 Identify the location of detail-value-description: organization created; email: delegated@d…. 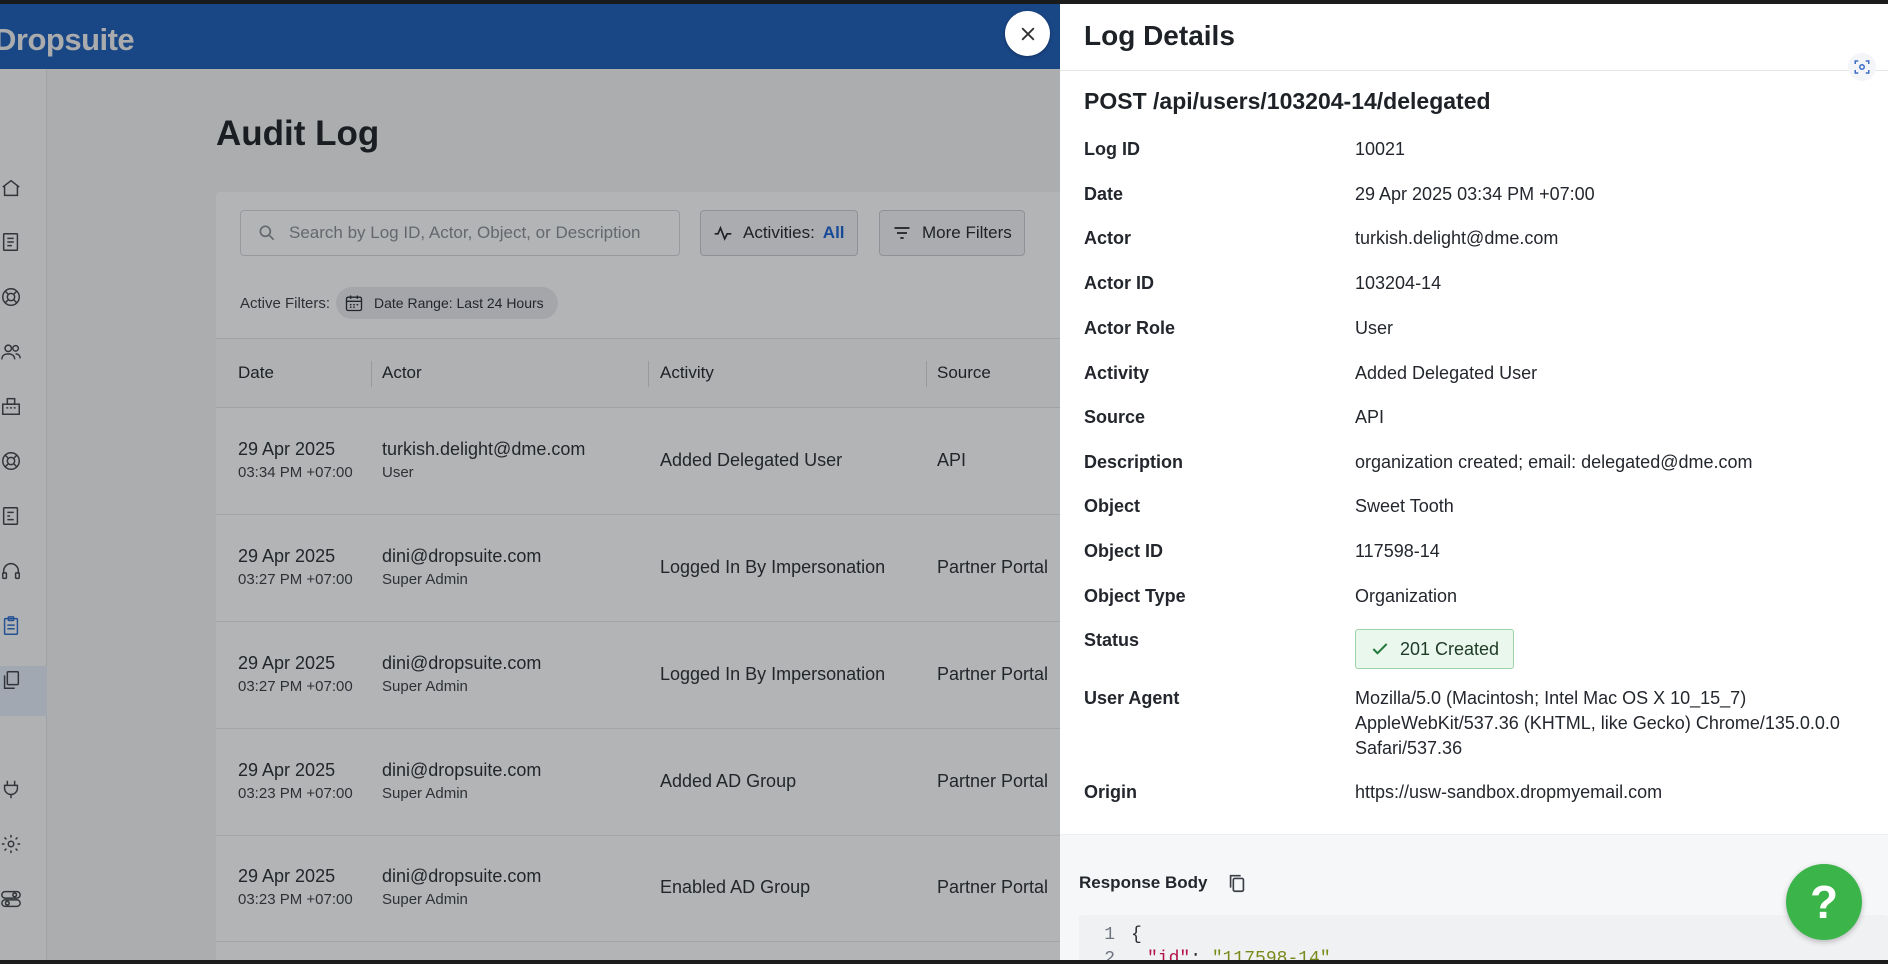
(1554, 462).